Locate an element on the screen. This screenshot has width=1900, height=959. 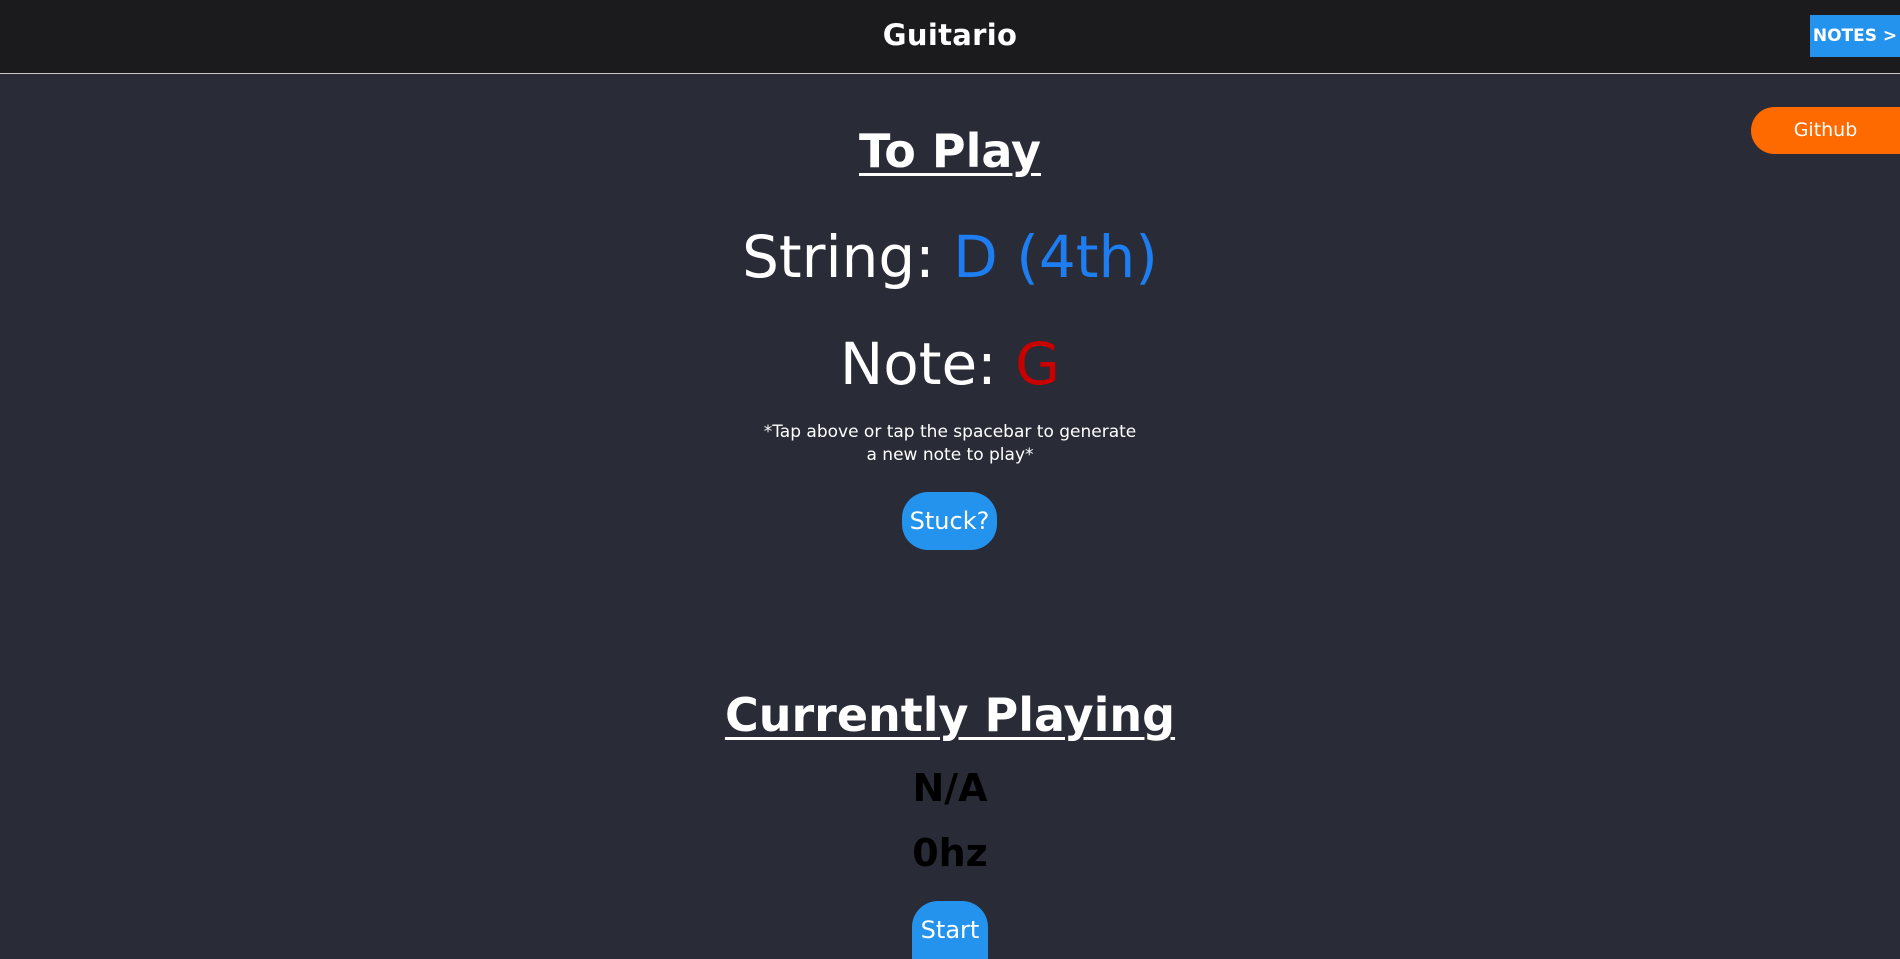
stuck-button: Stuck? is located at coordinates (949, 521).